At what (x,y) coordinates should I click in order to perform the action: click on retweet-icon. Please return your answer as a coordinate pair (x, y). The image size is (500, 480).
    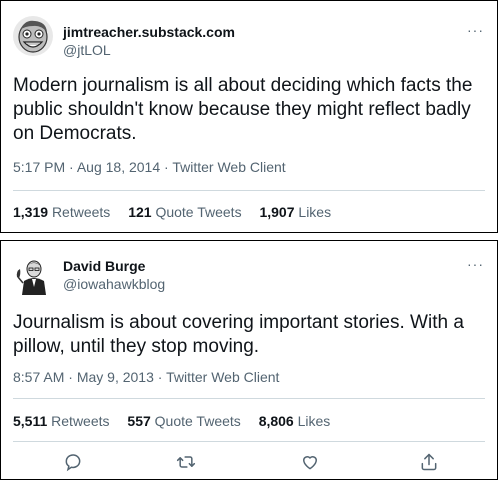
    Looking at the image, I should click on (186, 462).